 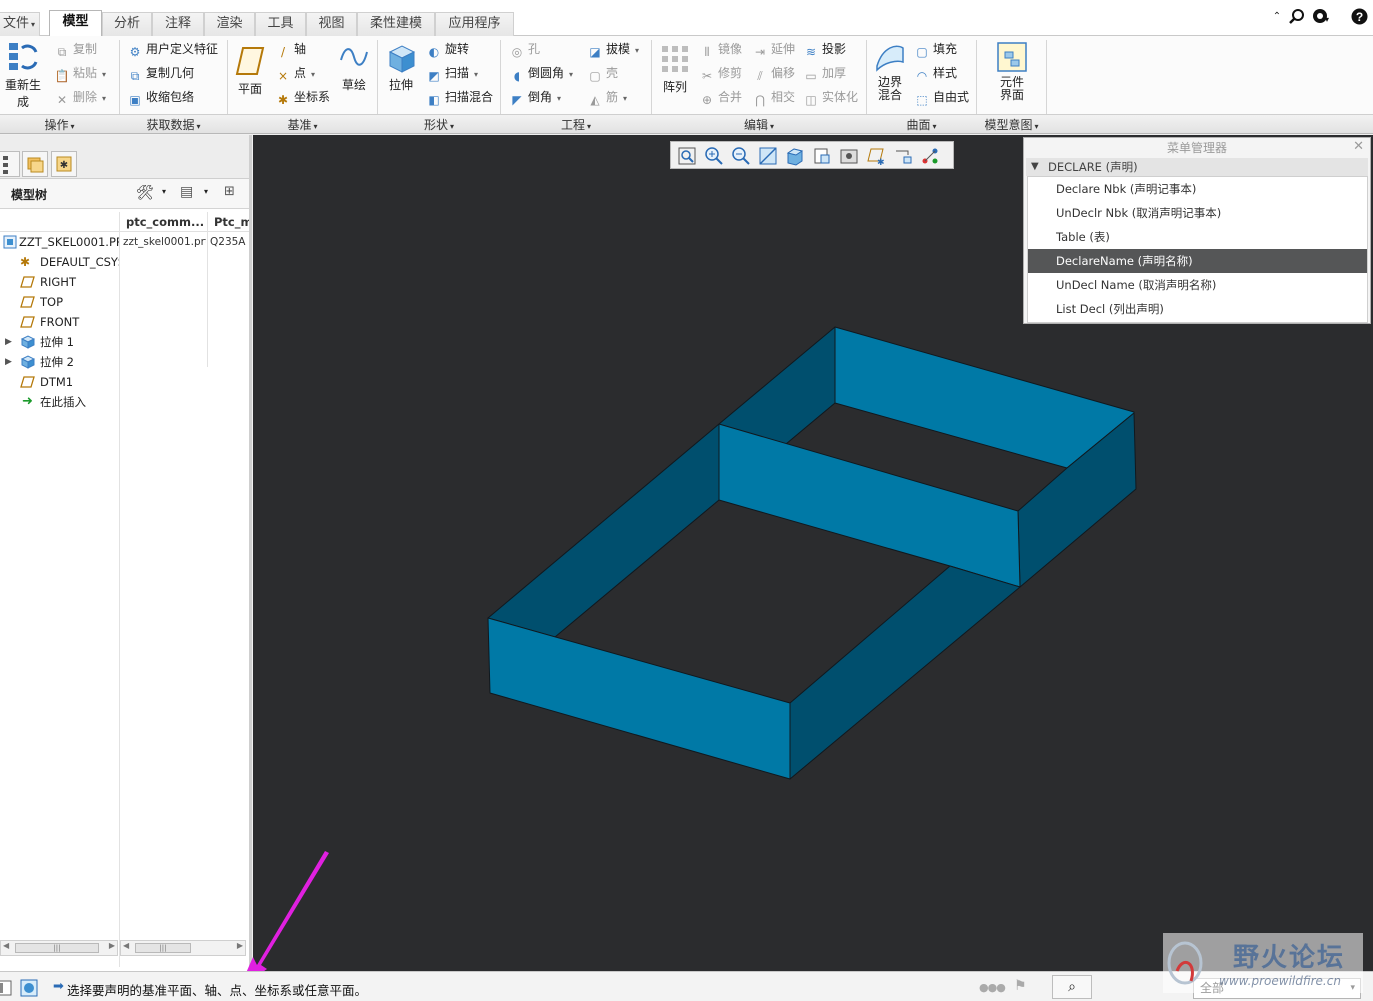 I want to click on flag-icon: ⚑, so click(x=1020, y=986).